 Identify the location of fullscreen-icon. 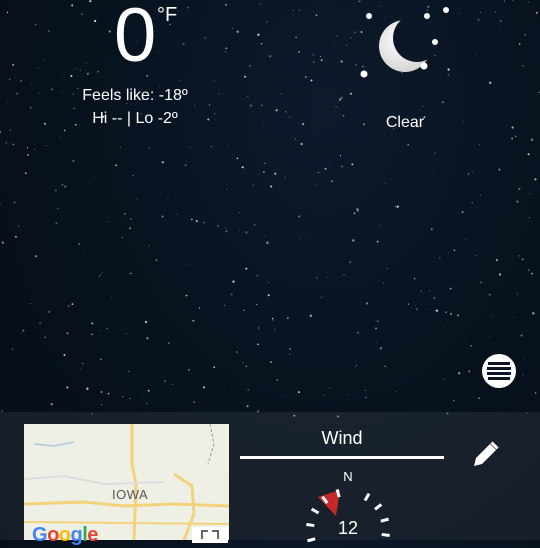
(210, 534).